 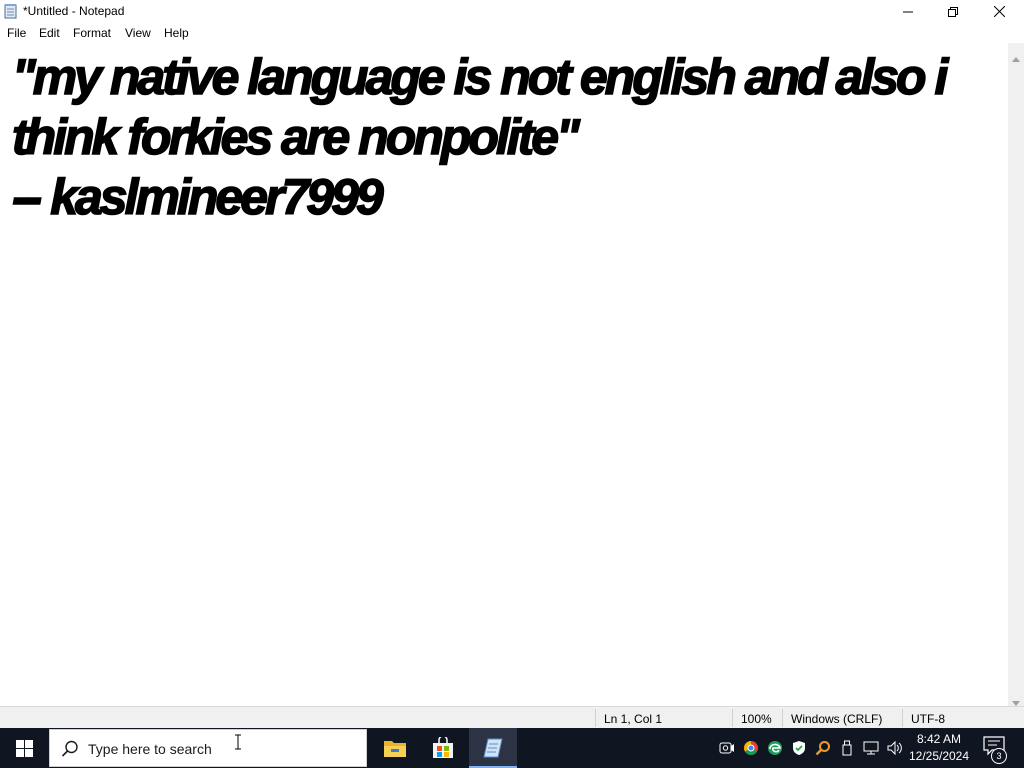 I want to click on taskbar: Type here to search 8:42 AM 12/25/2024 3, so click(x=512, y=748).